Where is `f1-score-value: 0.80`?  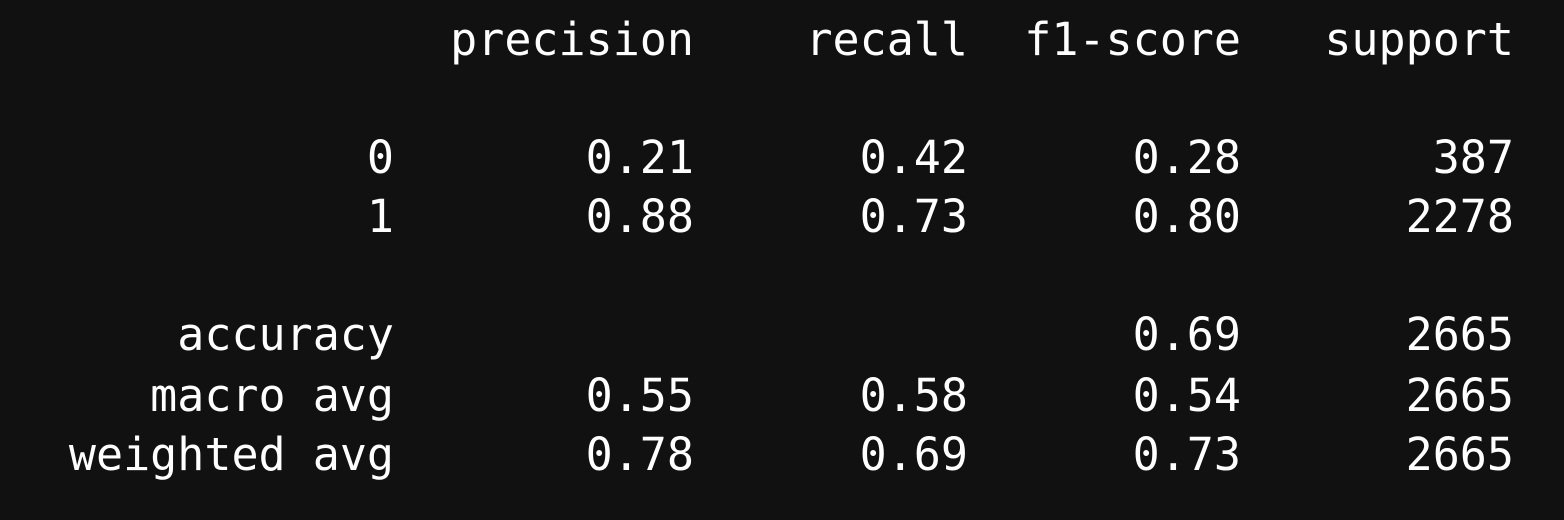
f1-score-value: 0.80 is located at coordinates (1186, 216).